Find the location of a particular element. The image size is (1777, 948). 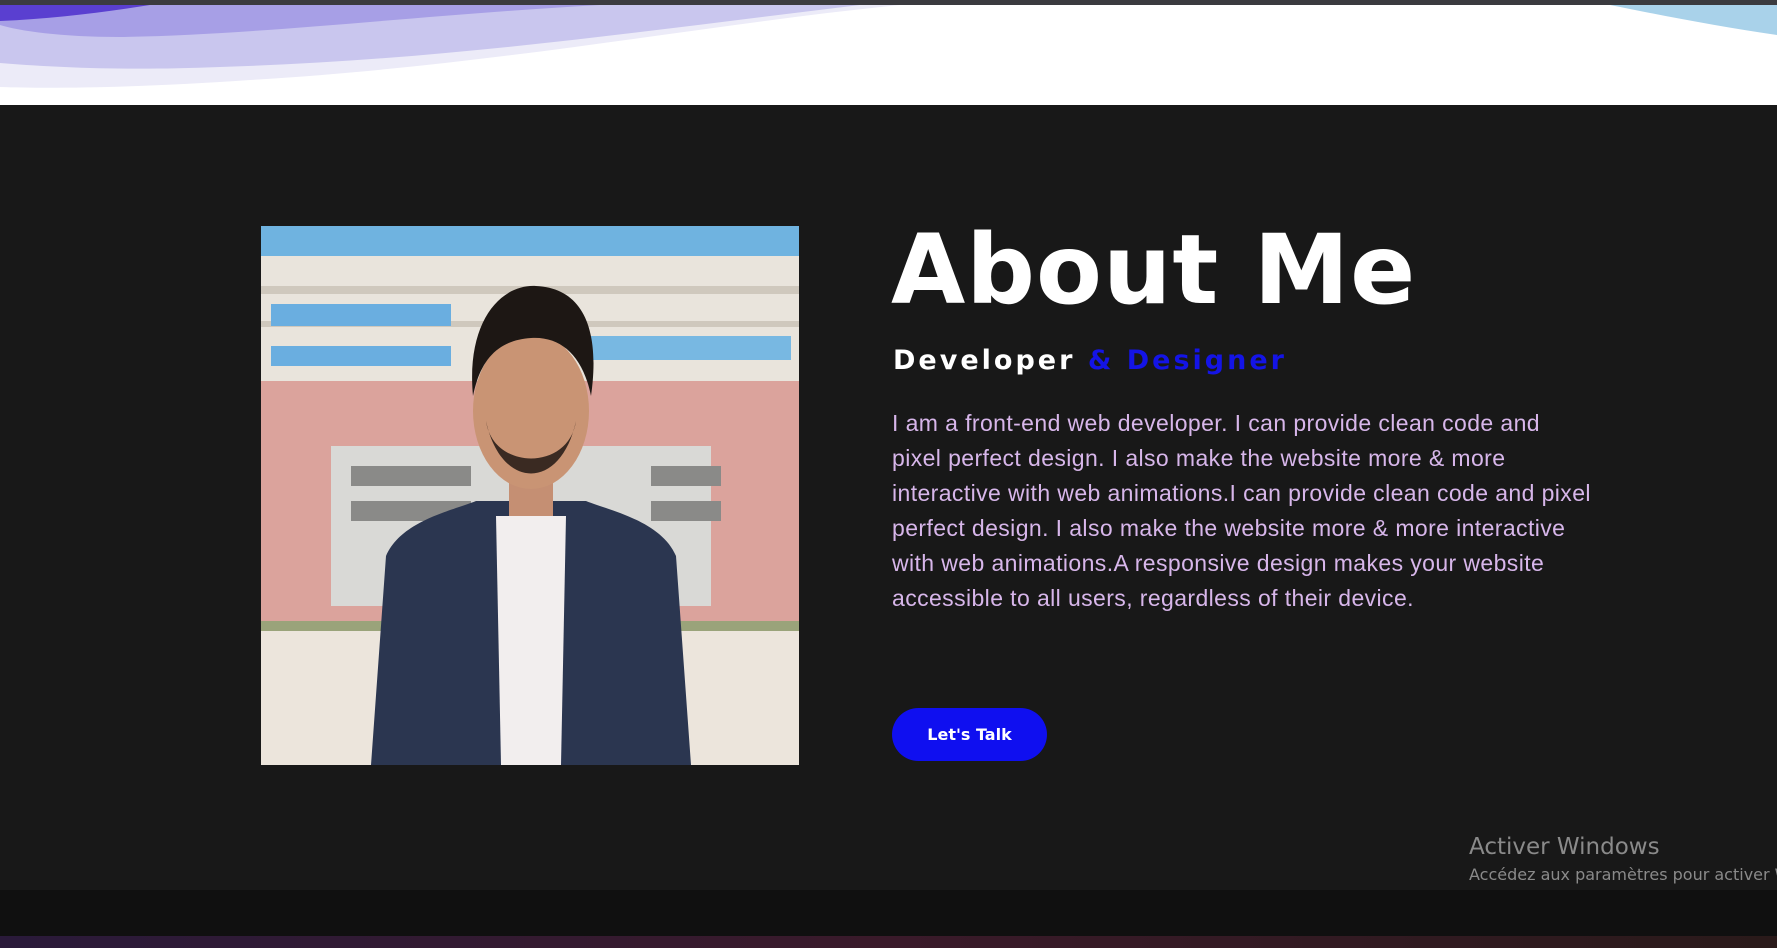

footer-band is located at coordinates (888, 913).